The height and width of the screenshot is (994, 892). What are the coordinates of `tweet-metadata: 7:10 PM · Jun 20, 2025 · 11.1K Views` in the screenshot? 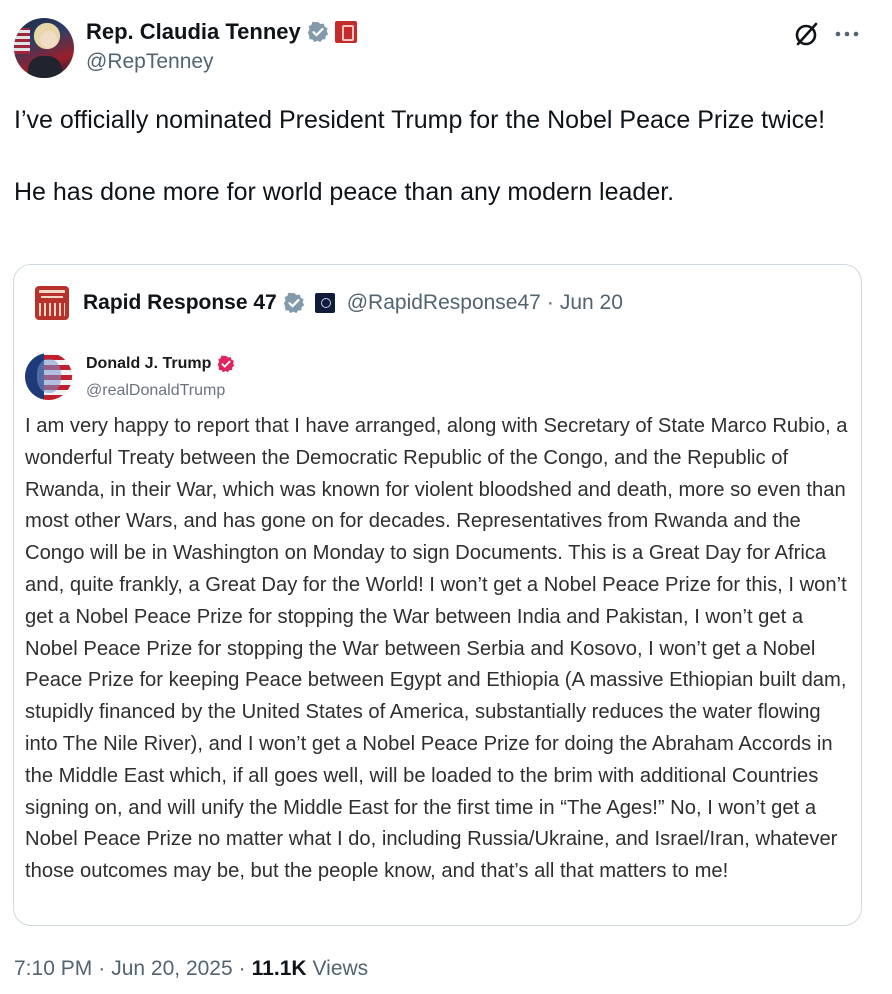 It's located at (191, 969).